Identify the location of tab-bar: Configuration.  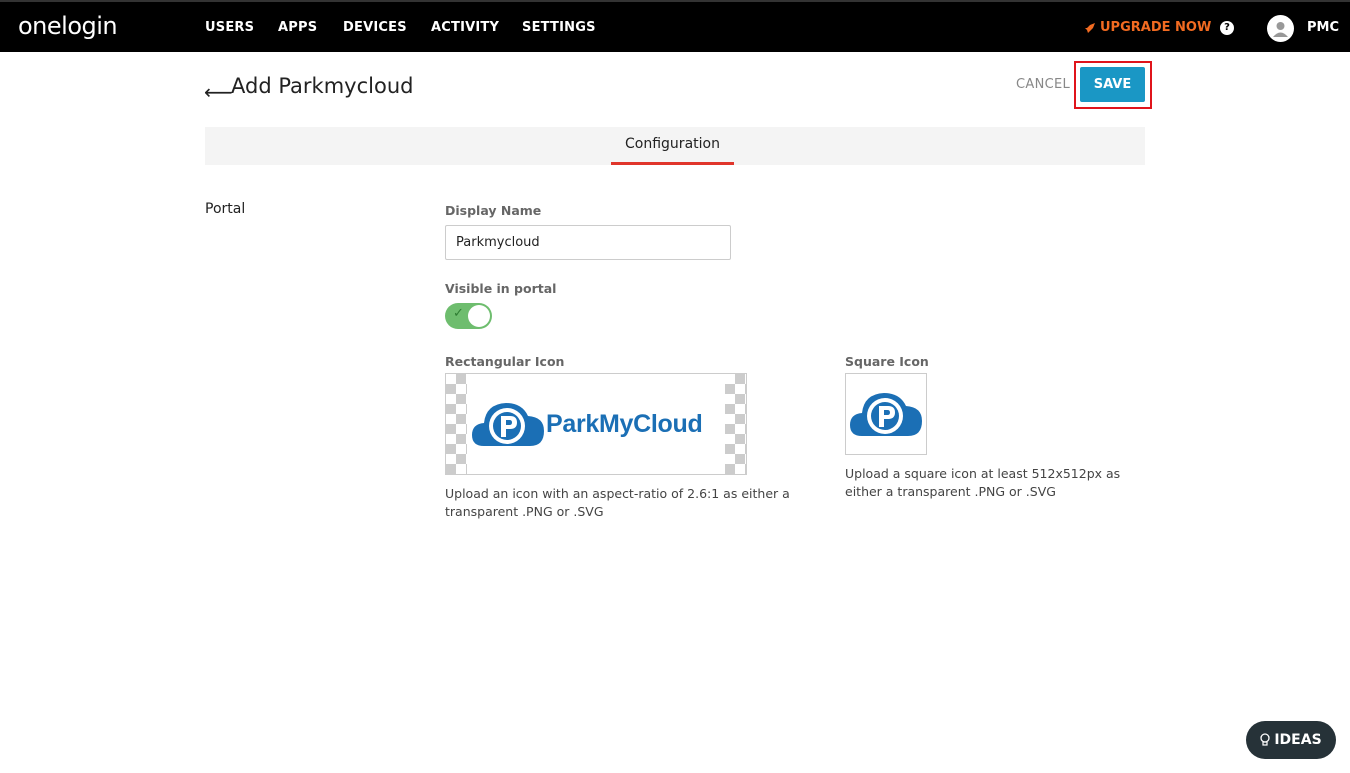
(675, 146).